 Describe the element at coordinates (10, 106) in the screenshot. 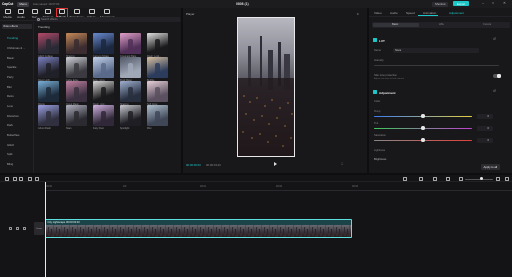

I see `sidebar-item: Love` at that location.